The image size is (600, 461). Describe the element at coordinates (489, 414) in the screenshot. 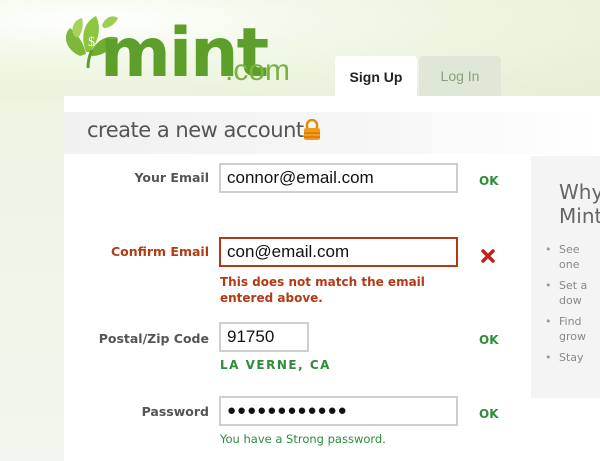

I see `password-ok-status: OK` at that location.